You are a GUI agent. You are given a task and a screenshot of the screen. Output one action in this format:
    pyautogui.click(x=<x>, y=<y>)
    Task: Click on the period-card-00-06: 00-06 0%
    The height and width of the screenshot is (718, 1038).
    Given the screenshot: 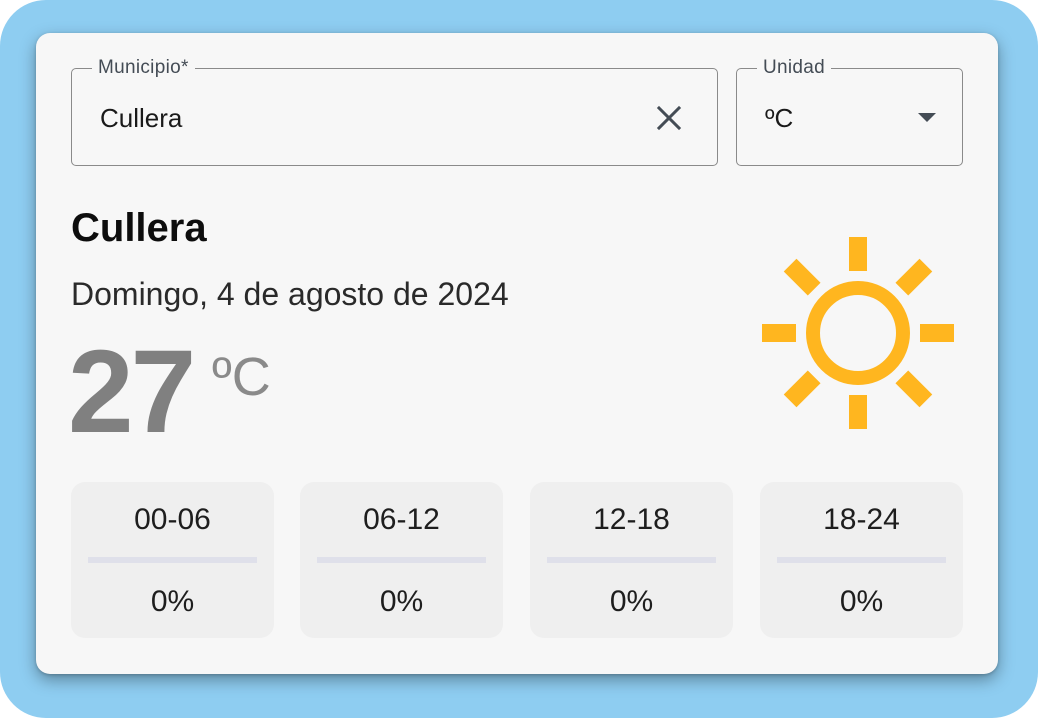 What is the action you would take?
    pyautogui.click(x=172, y=560)
    